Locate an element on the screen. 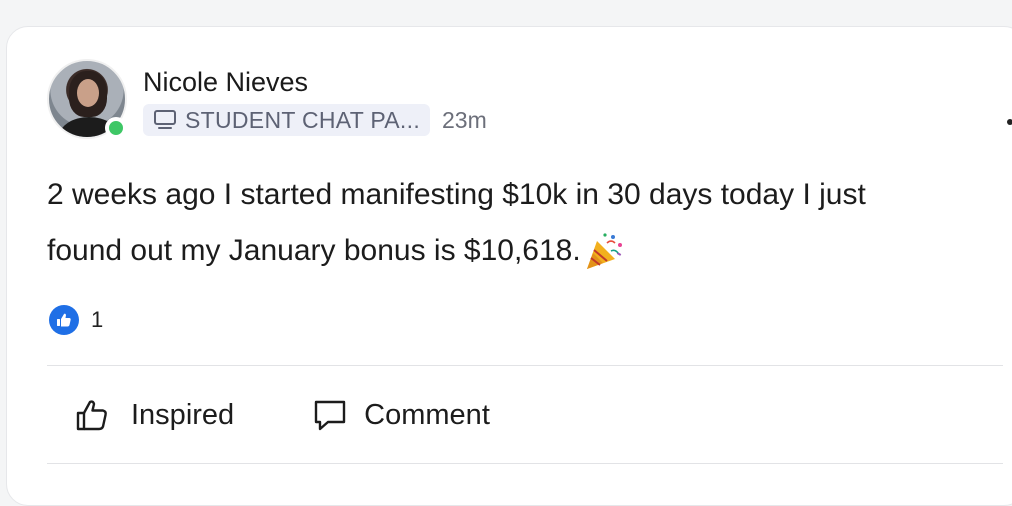 This screenshot has width=1012, height=506. post-timestamp: 23m is located at coordinates (464, 120).